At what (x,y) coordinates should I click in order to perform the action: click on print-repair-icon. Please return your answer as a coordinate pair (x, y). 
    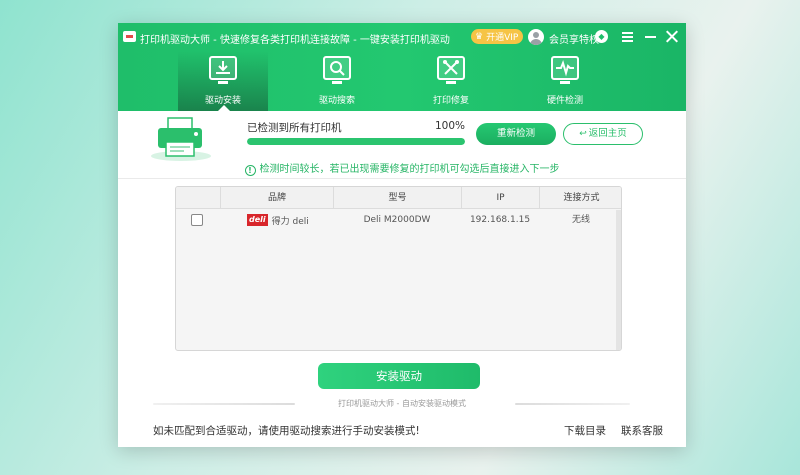
    Looking at the image, I should click on (451, 70).